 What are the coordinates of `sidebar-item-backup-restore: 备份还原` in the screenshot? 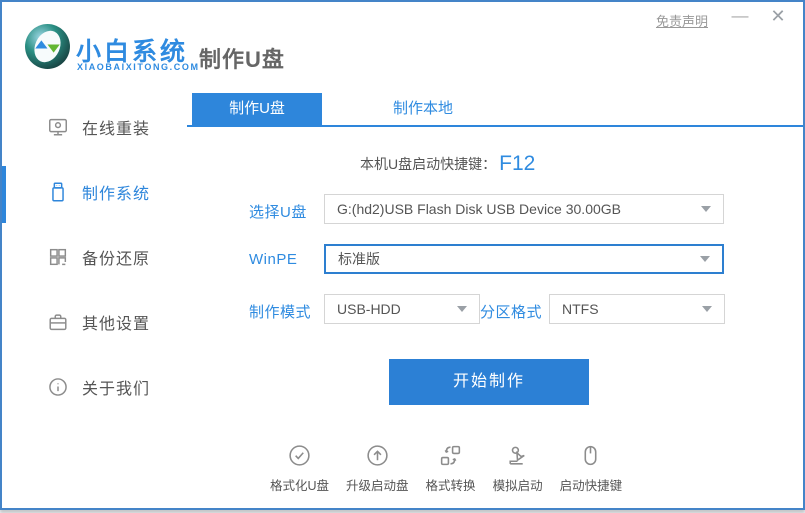 It's located at (94, 257).